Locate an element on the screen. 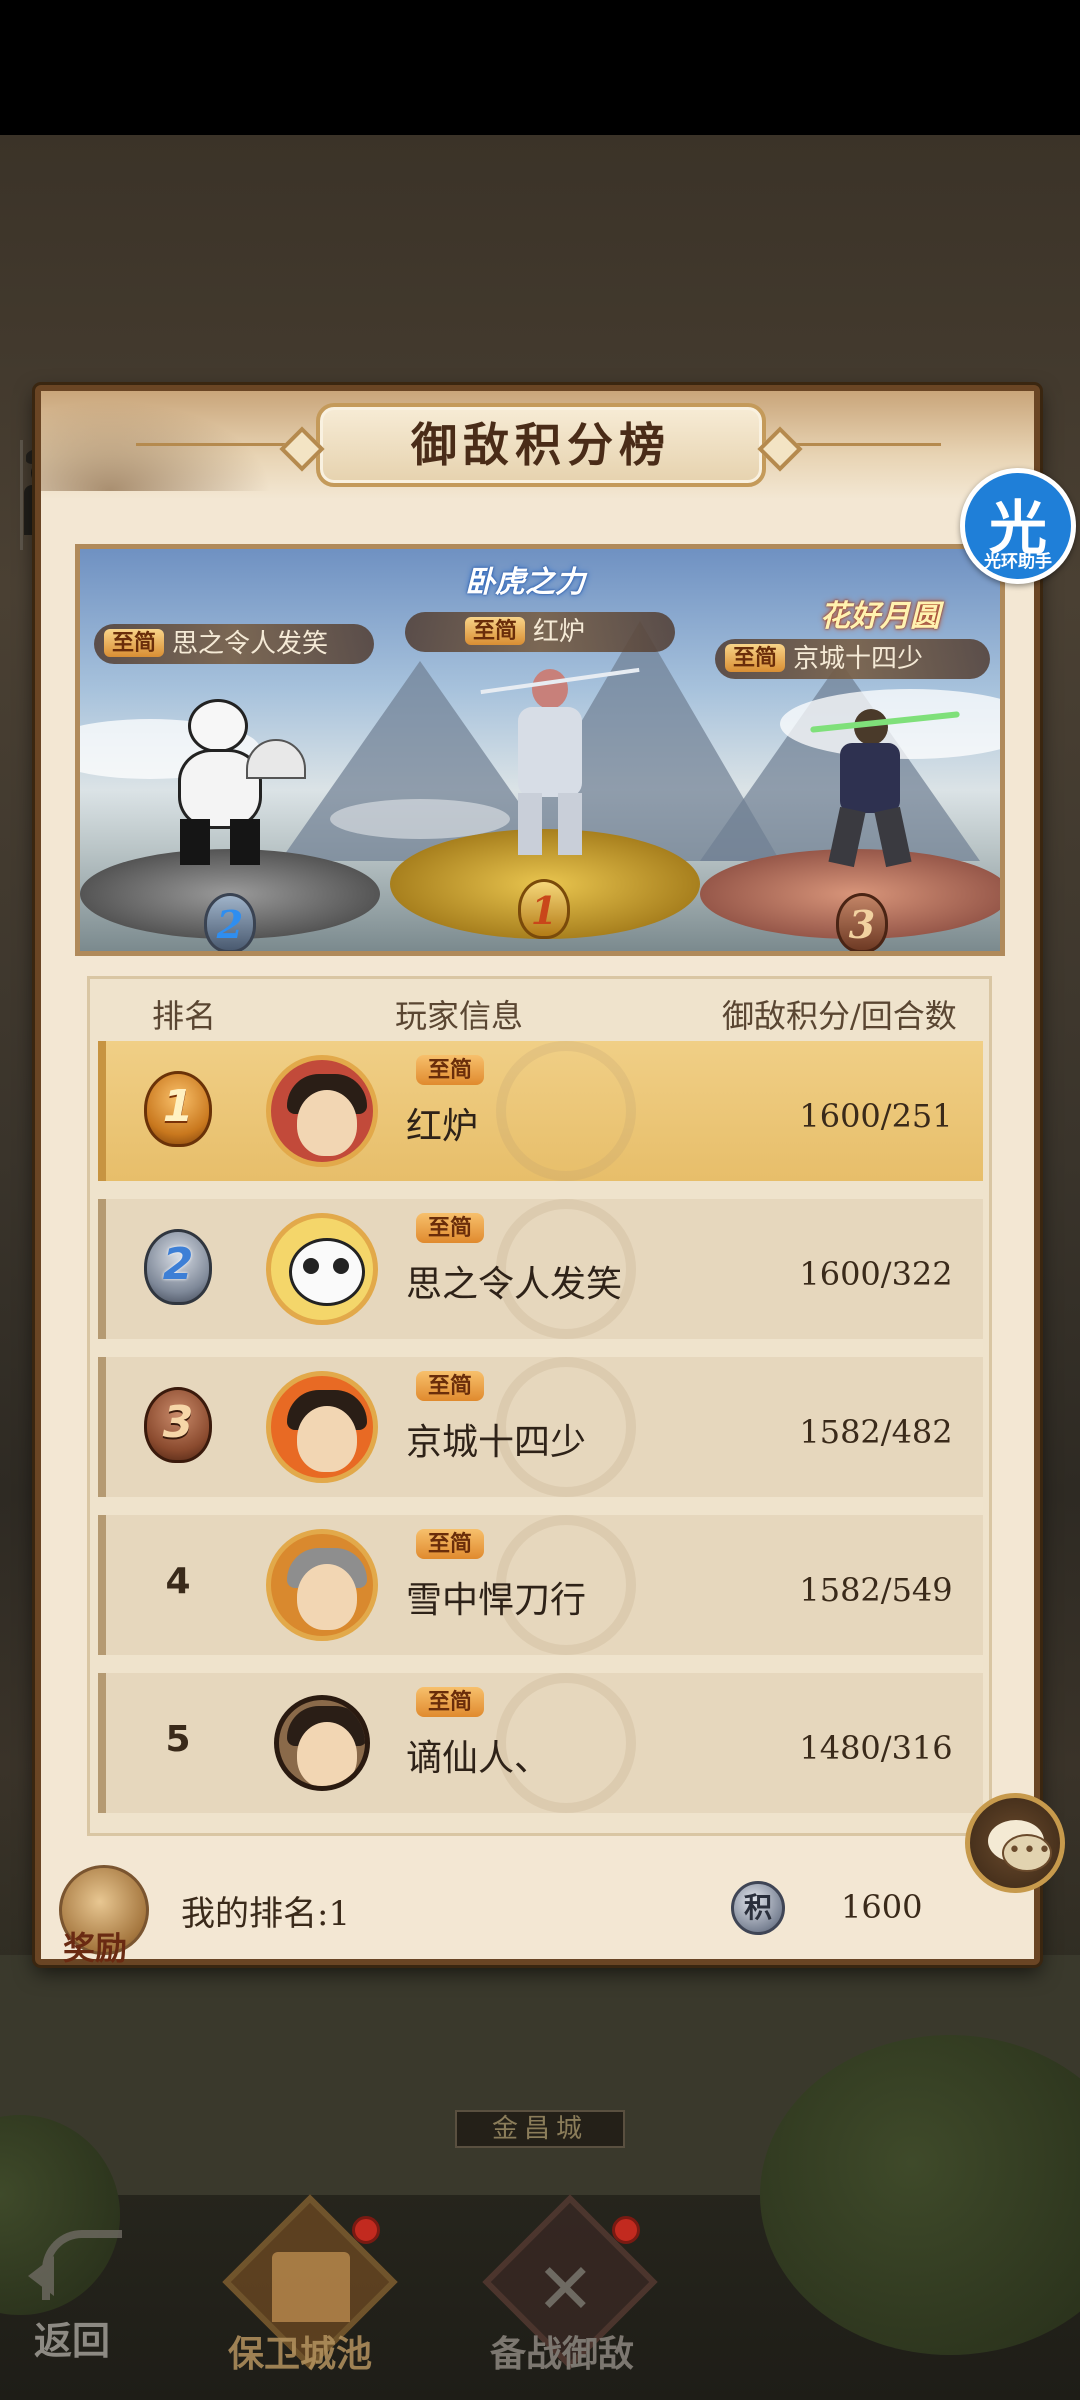 The height and width of the screenshot is (2400, 1080). table-row: 2 至简 思之令人发笑 1600/322 is located at coordinates (540, 1269).